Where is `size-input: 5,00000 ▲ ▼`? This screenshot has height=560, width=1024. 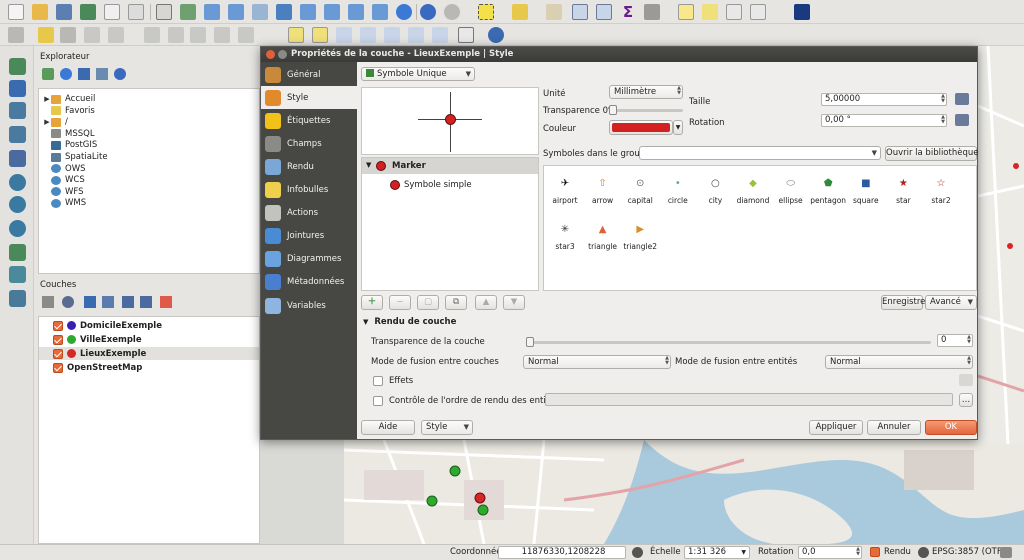 size-input: 5,00000 ▲ ▼ is located at coordinates (884, 99).